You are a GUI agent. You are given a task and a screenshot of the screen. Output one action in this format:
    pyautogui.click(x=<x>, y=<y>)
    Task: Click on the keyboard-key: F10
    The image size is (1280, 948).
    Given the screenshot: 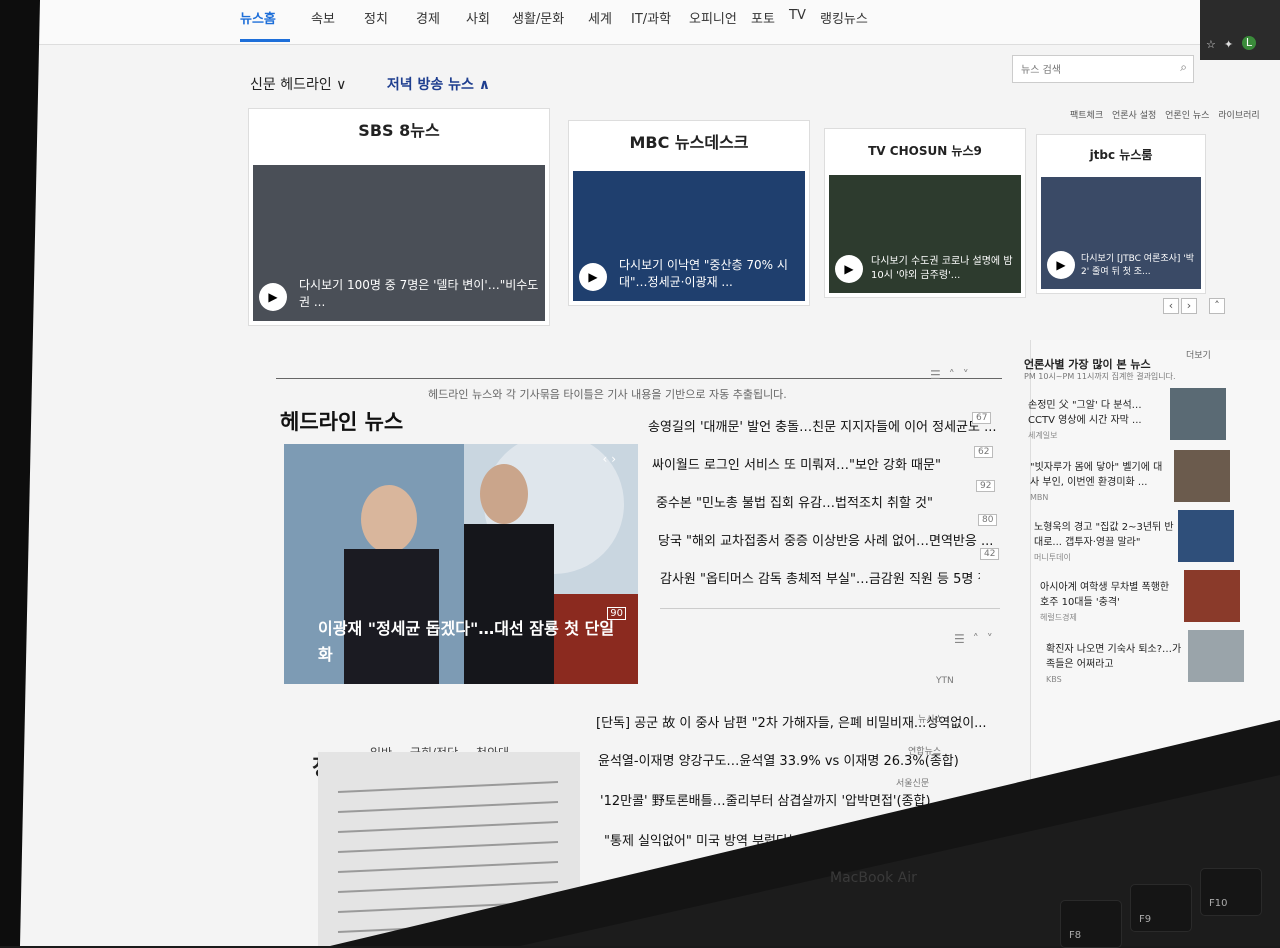 What is the action you would take?
    pyautogui.click(x=1231, y=892)
    